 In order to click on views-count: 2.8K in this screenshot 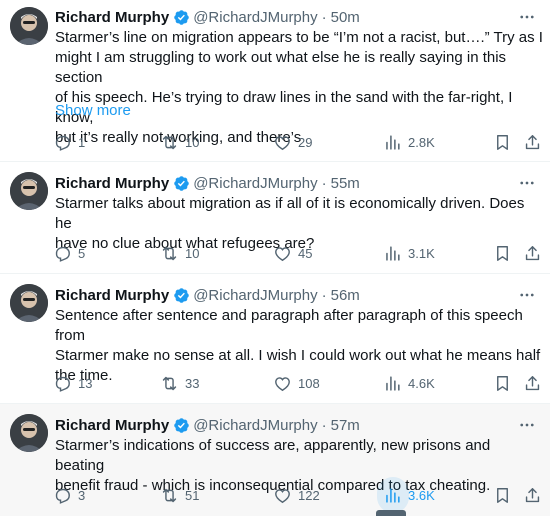, I will do `click(421, 142)`.